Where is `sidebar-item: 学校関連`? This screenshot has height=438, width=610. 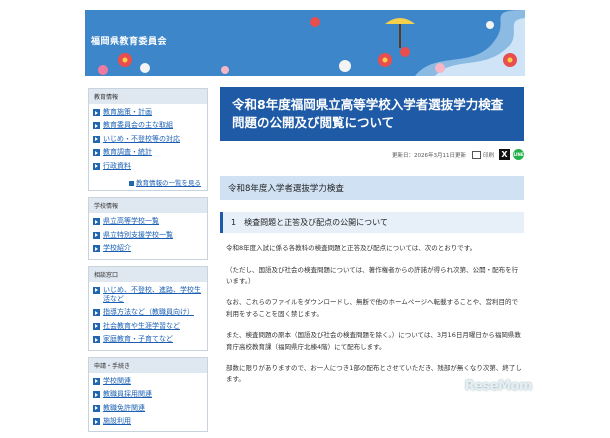 sidebar-item: 学校関連 is located at coordinates (148, 381).